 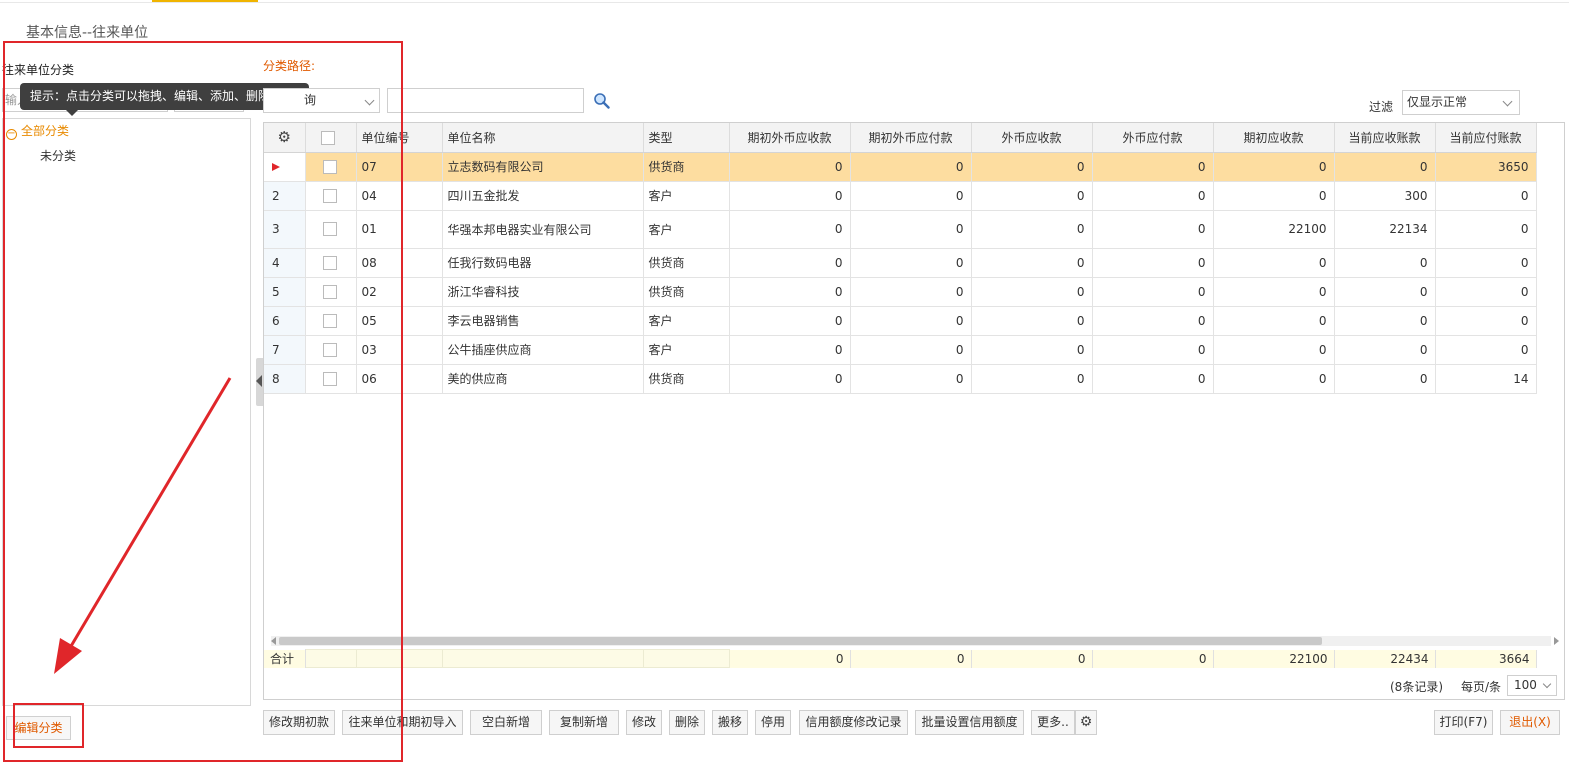 I want to click on totals-value: 22434, so click(x=1385, y=658).